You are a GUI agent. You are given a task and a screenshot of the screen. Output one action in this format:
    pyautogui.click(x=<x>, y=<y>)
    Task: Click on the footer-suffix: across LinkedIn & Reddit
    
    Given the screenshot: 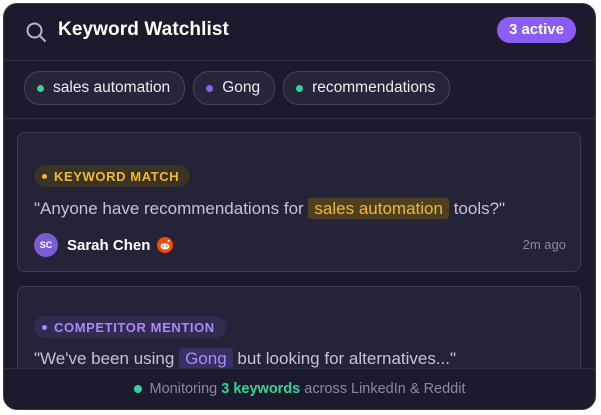 What is the action you would take?
    pyautogui.click(x=385, y=389)
    